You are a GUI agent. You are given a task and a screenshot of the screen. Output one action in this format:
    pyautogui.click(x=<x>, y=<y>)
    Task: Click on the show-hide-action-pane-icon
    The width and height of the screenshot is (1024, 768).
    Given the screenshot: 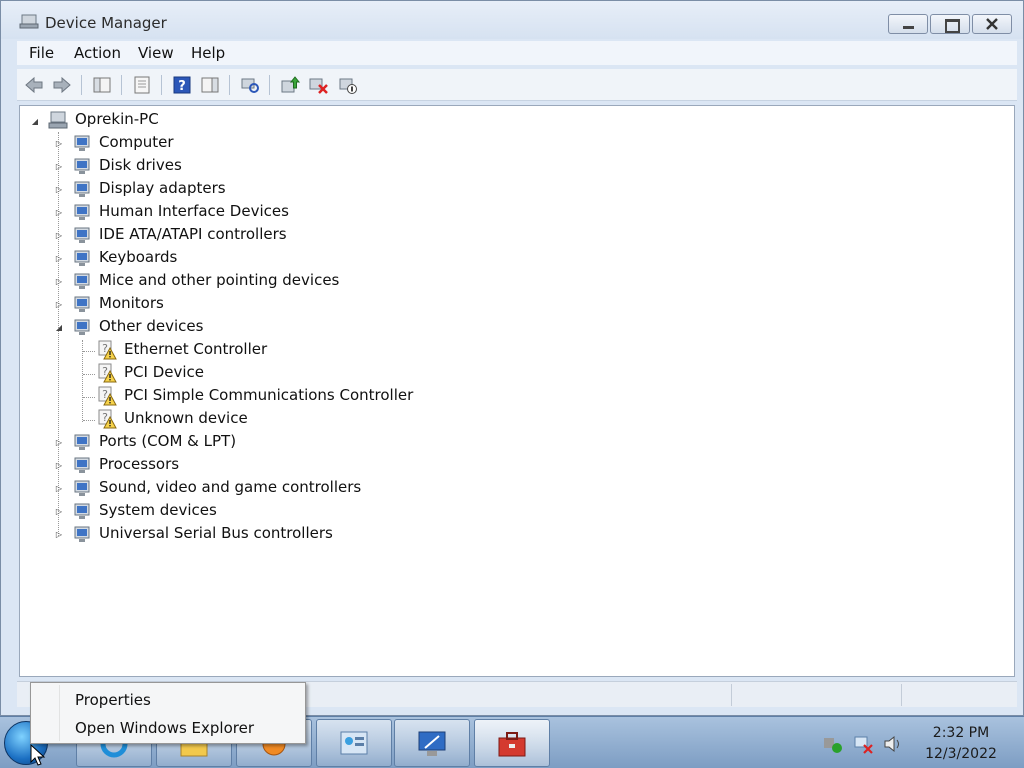 What is the action you would take?
    pyautogui.click(x=210, y=85)
    